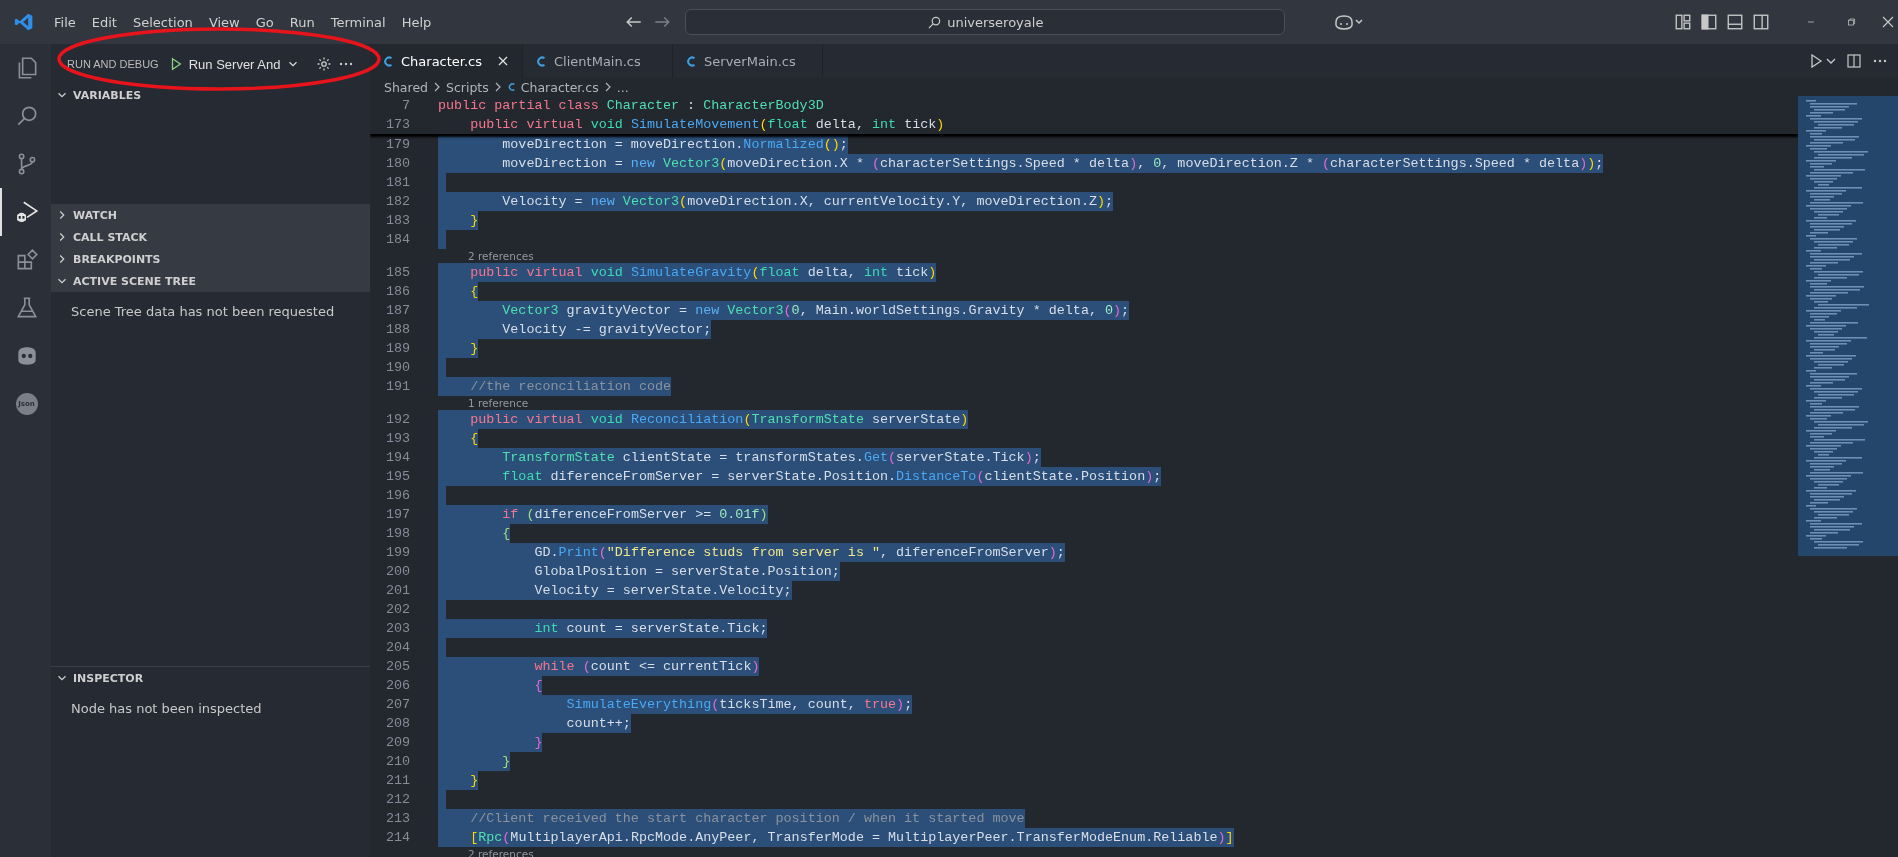 The height and width of the screenshot is (857, 1898). I want to click on breadcrumb-item: Scripts, so click(467, 87).